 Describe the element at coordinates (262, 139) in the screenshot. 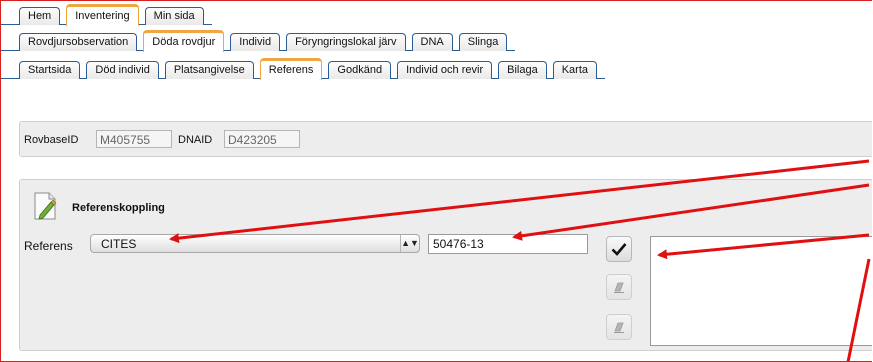

I see `dna-id-field: D423205` at that location.